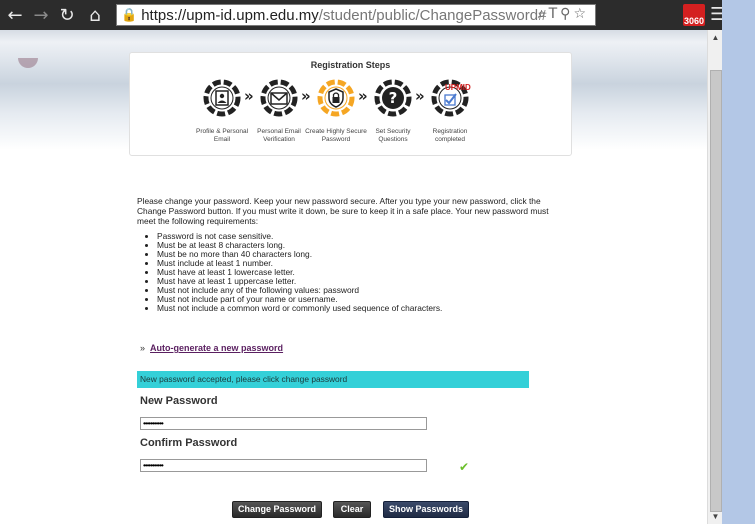 This screenshot has height=524, width=755. I want to click on step-arrow-2: », so click(306, 96).